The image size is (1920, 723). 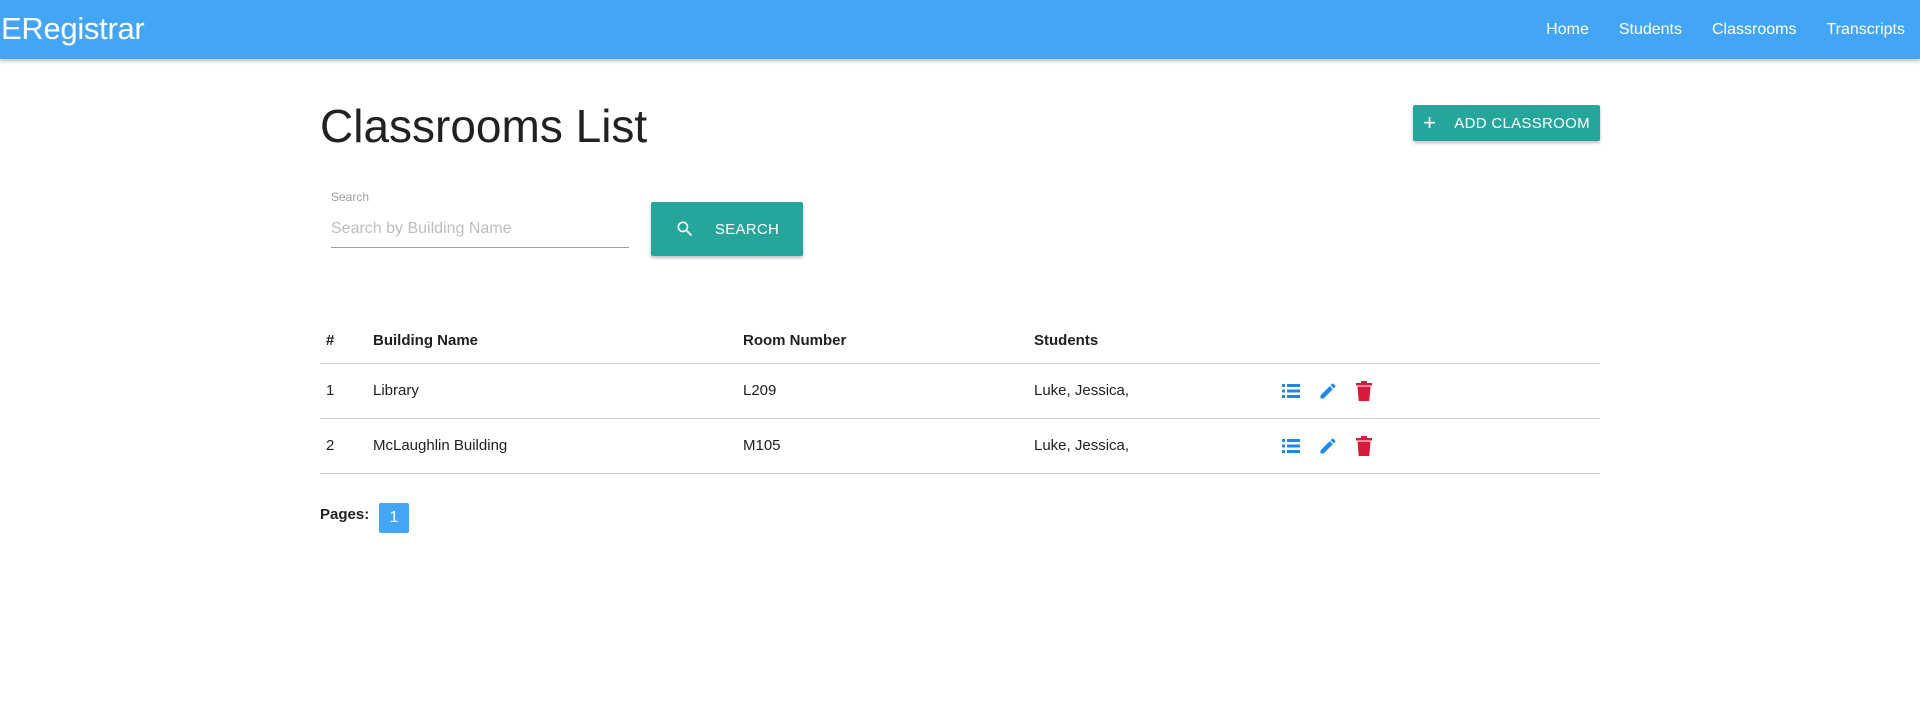 What do you see at coordinates (394, 518) in the screenshot?
I see `page-button-1: 1` at bounding box center [394, 518].